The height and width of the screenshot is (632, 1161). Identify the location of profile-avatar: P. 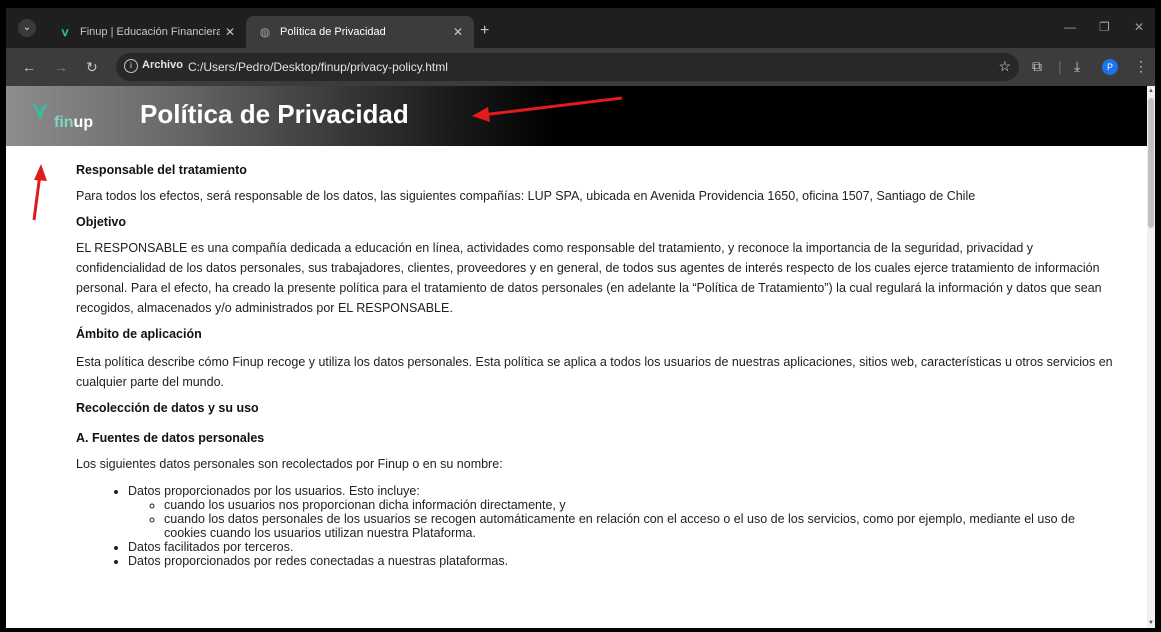
(1110, 67).